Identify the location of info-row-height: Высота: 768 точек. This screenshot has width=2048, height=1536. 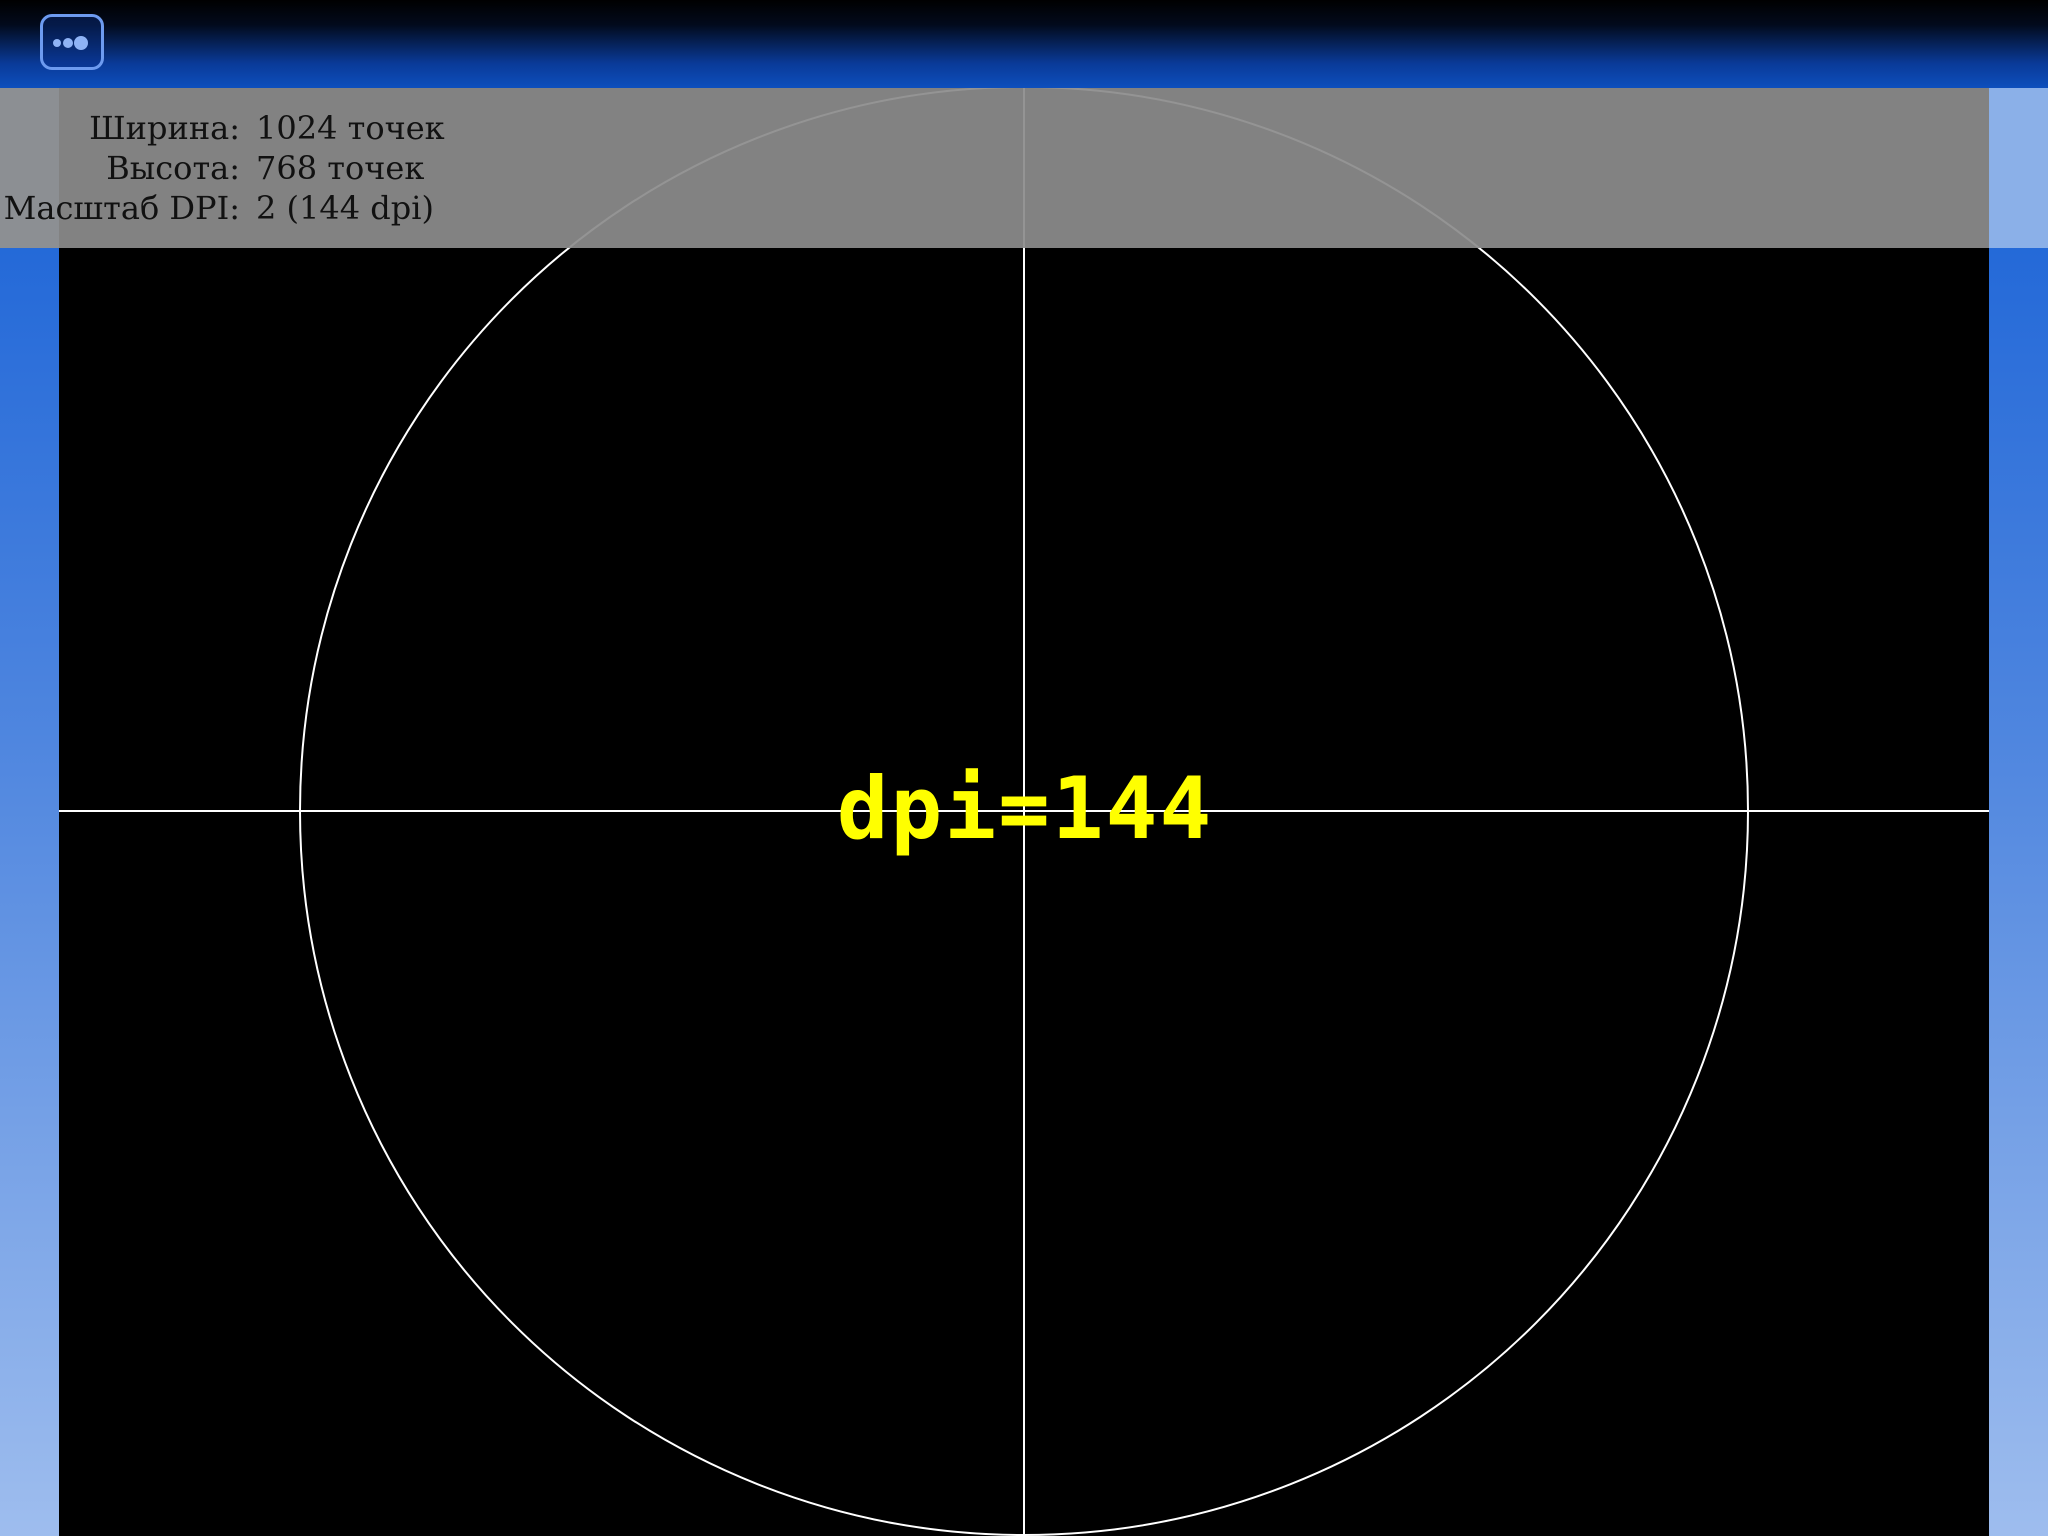
(350, 168).